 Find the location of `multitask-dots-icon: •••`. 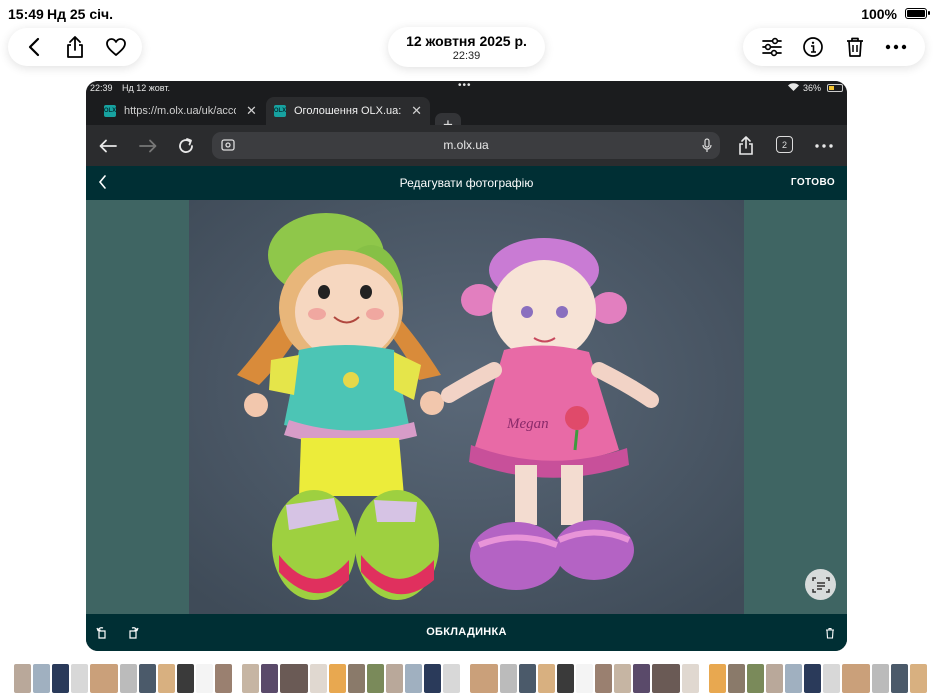

multitask-dots-icon: ••• is located at coordinates (465, 86).